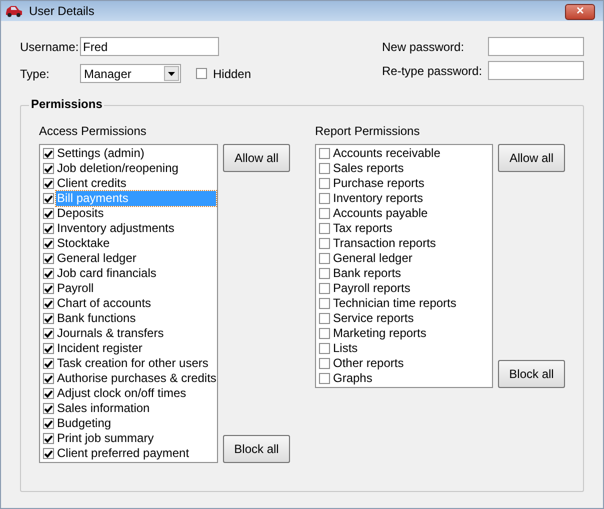 The width and height of the screenshot is (604, 509). I want to click on list-item: Payroll reports, so click(411, 288).